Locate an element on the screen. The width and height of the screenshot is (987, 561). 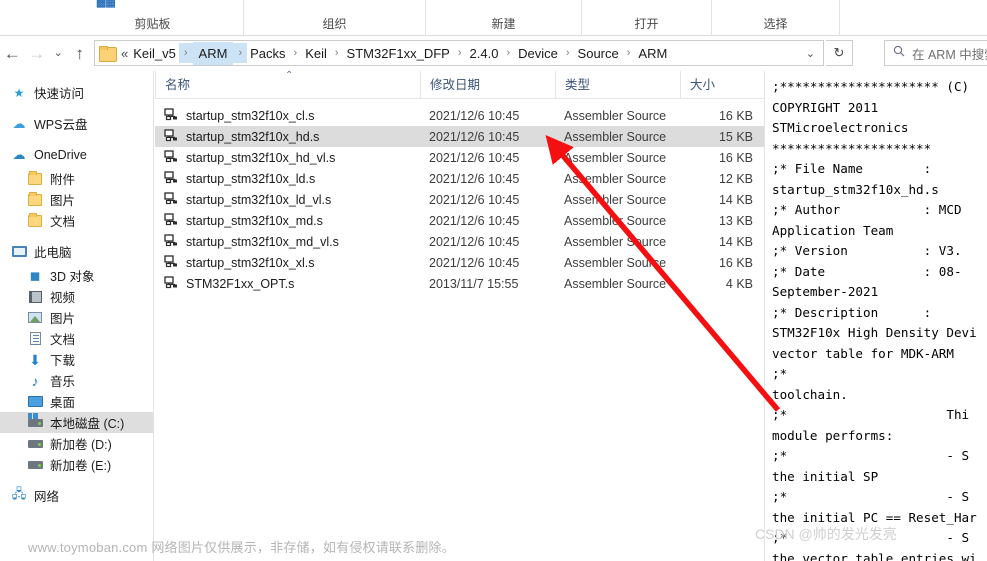
breadcrumb-segment: Keil_v5 is located at coordinates (154, 53).